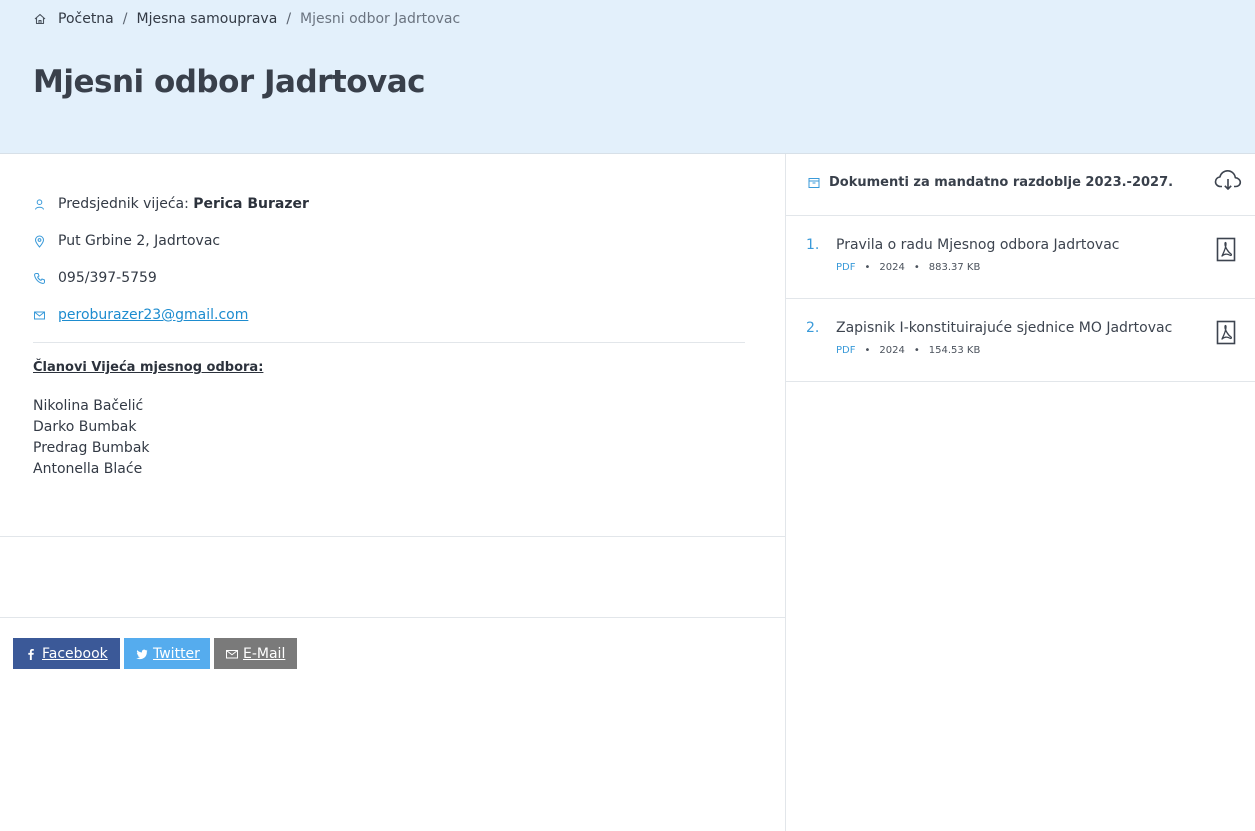 Image resolution: width=1255 pixels, height=831 pixels. I want to click on phone-row: 095/397-5759, so click(95, 278).